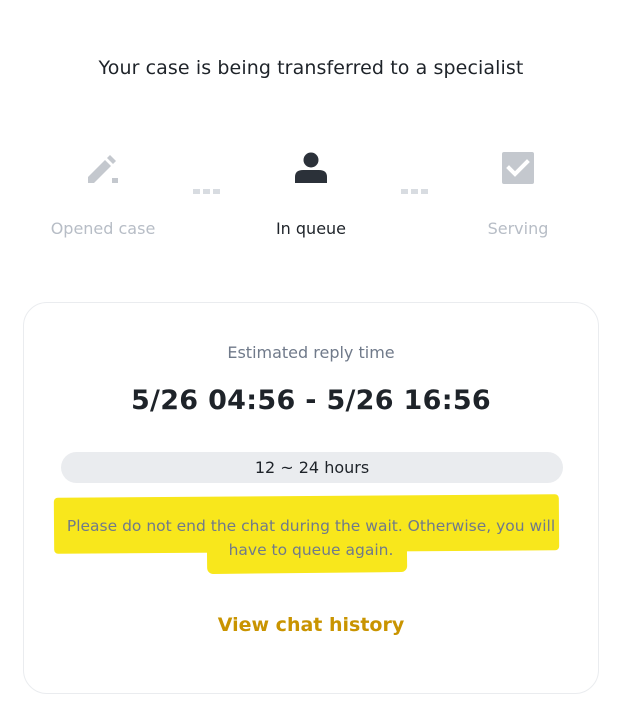 This screenshot has height=709, width=625. What do you see at coordinates (103, 192) in the screenshot?
I see `step-opened-case: Opened case` at bounding box center [103, 192].